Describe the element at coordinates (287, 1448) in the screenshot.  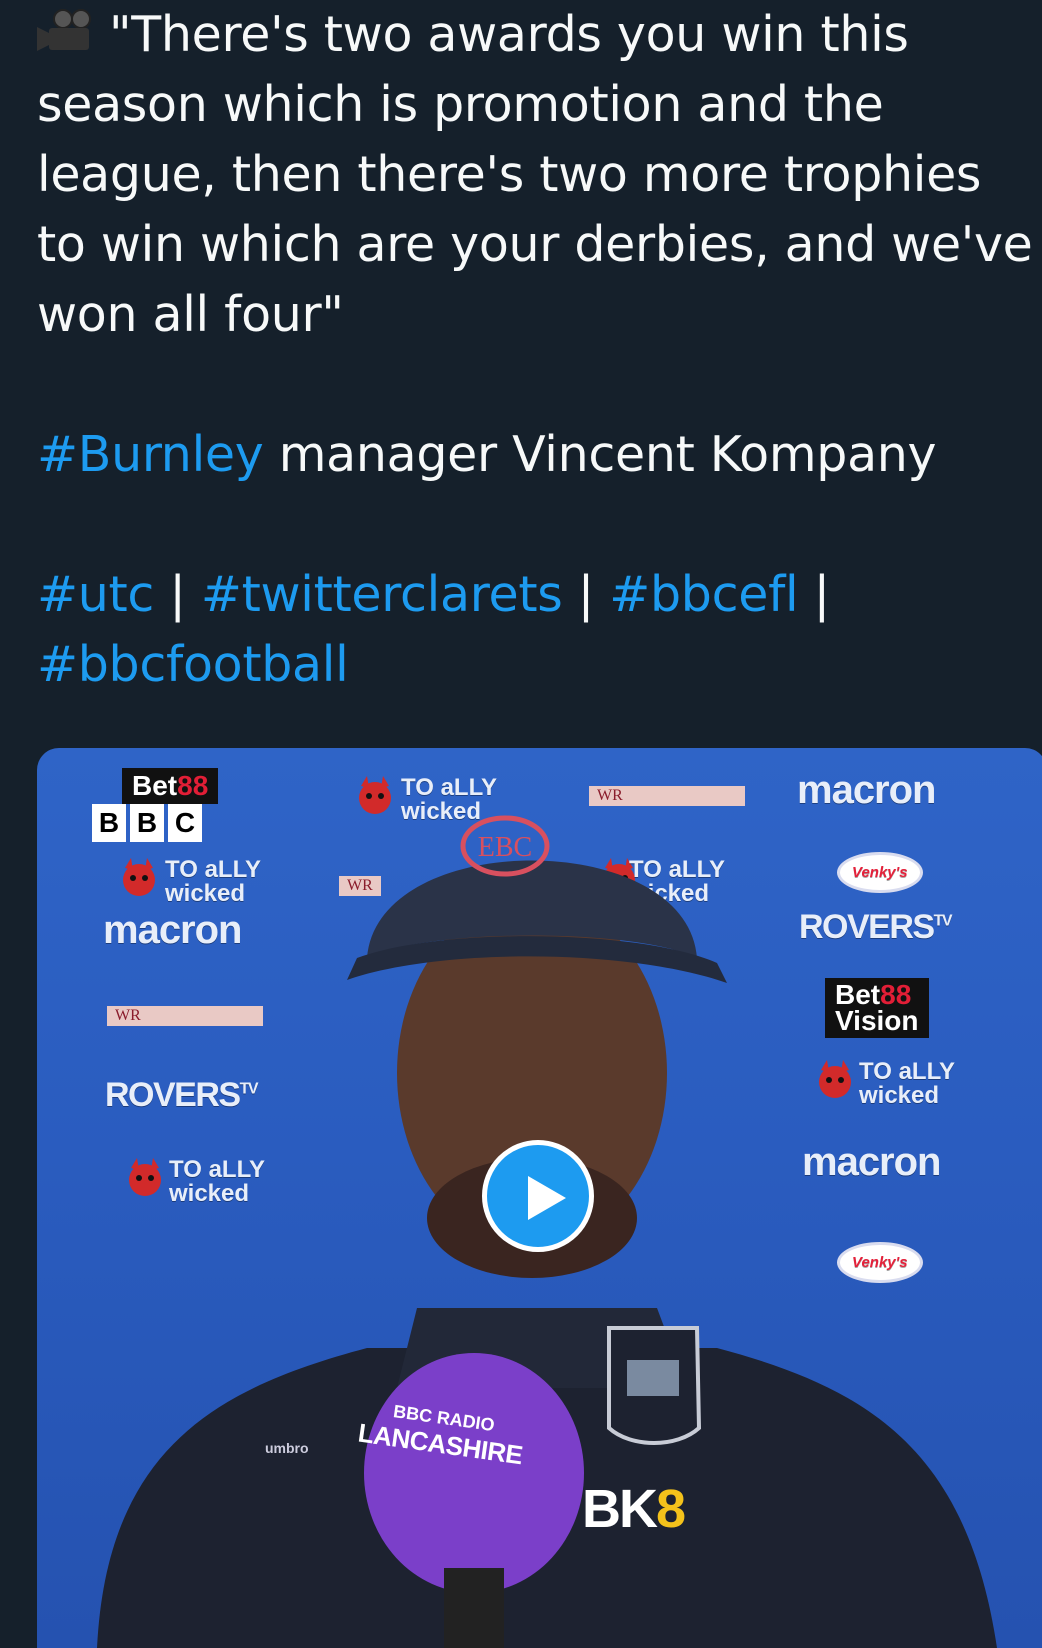
I see `umbro-logo: umbro` at that location.